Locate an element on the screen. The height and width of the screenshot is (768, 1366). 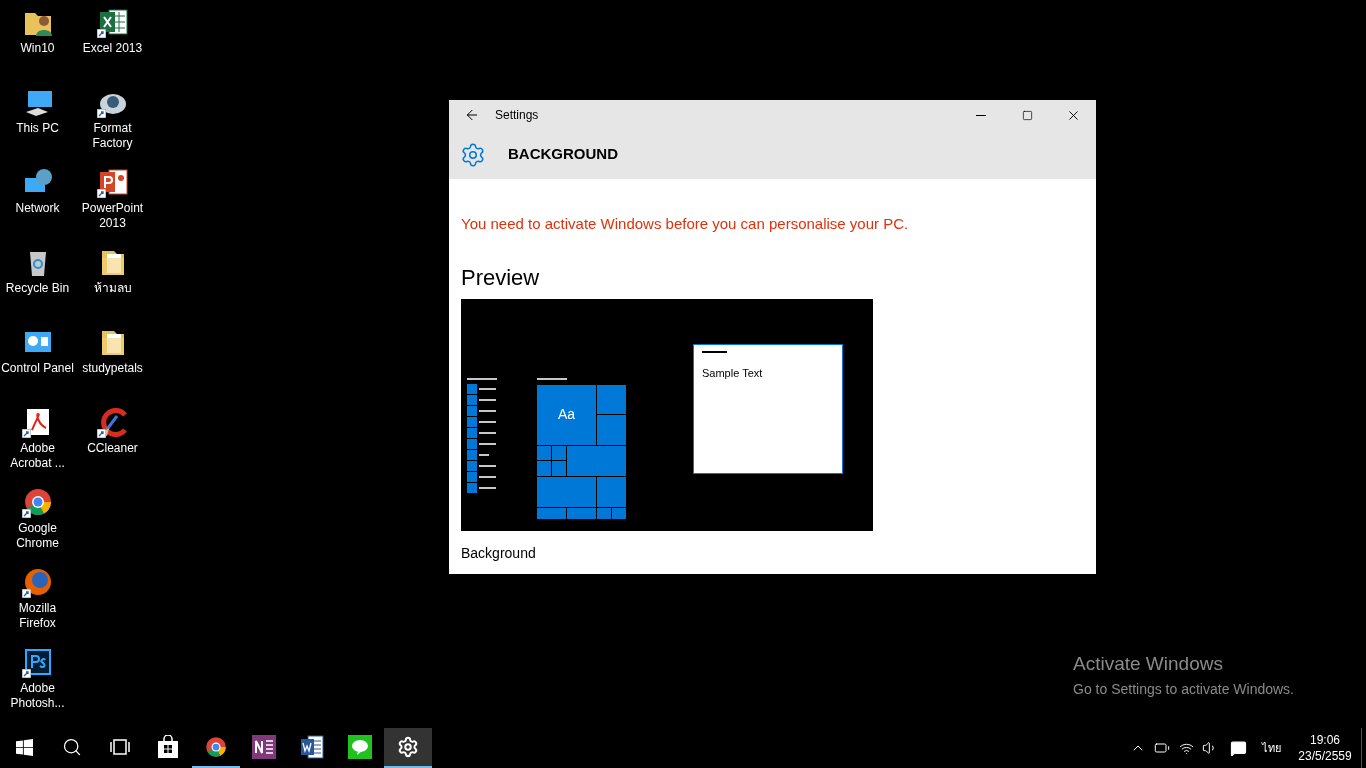
back-arrow-icon is located at coordinates (472, 115).